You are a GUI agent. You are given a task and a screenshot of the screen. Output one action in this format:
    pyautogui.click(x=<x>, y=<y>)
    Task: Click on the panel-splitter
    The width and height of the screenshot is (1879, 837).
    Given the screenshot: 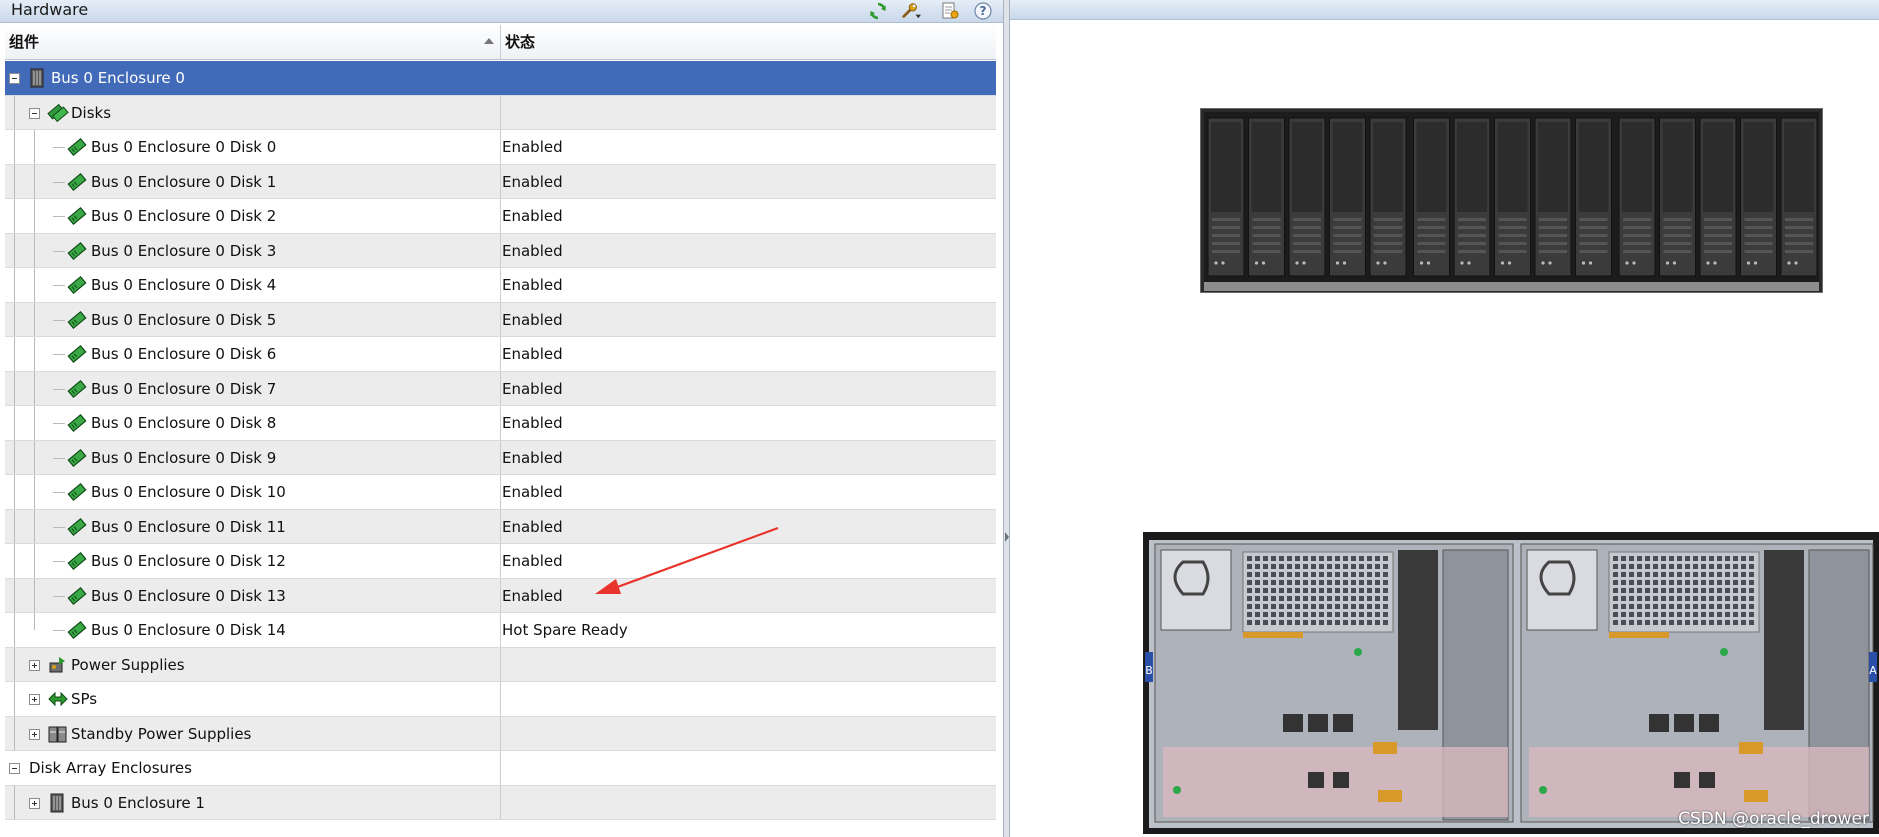 What is the action you would take?
    pyautogui.click(x=1006, y=418)
    